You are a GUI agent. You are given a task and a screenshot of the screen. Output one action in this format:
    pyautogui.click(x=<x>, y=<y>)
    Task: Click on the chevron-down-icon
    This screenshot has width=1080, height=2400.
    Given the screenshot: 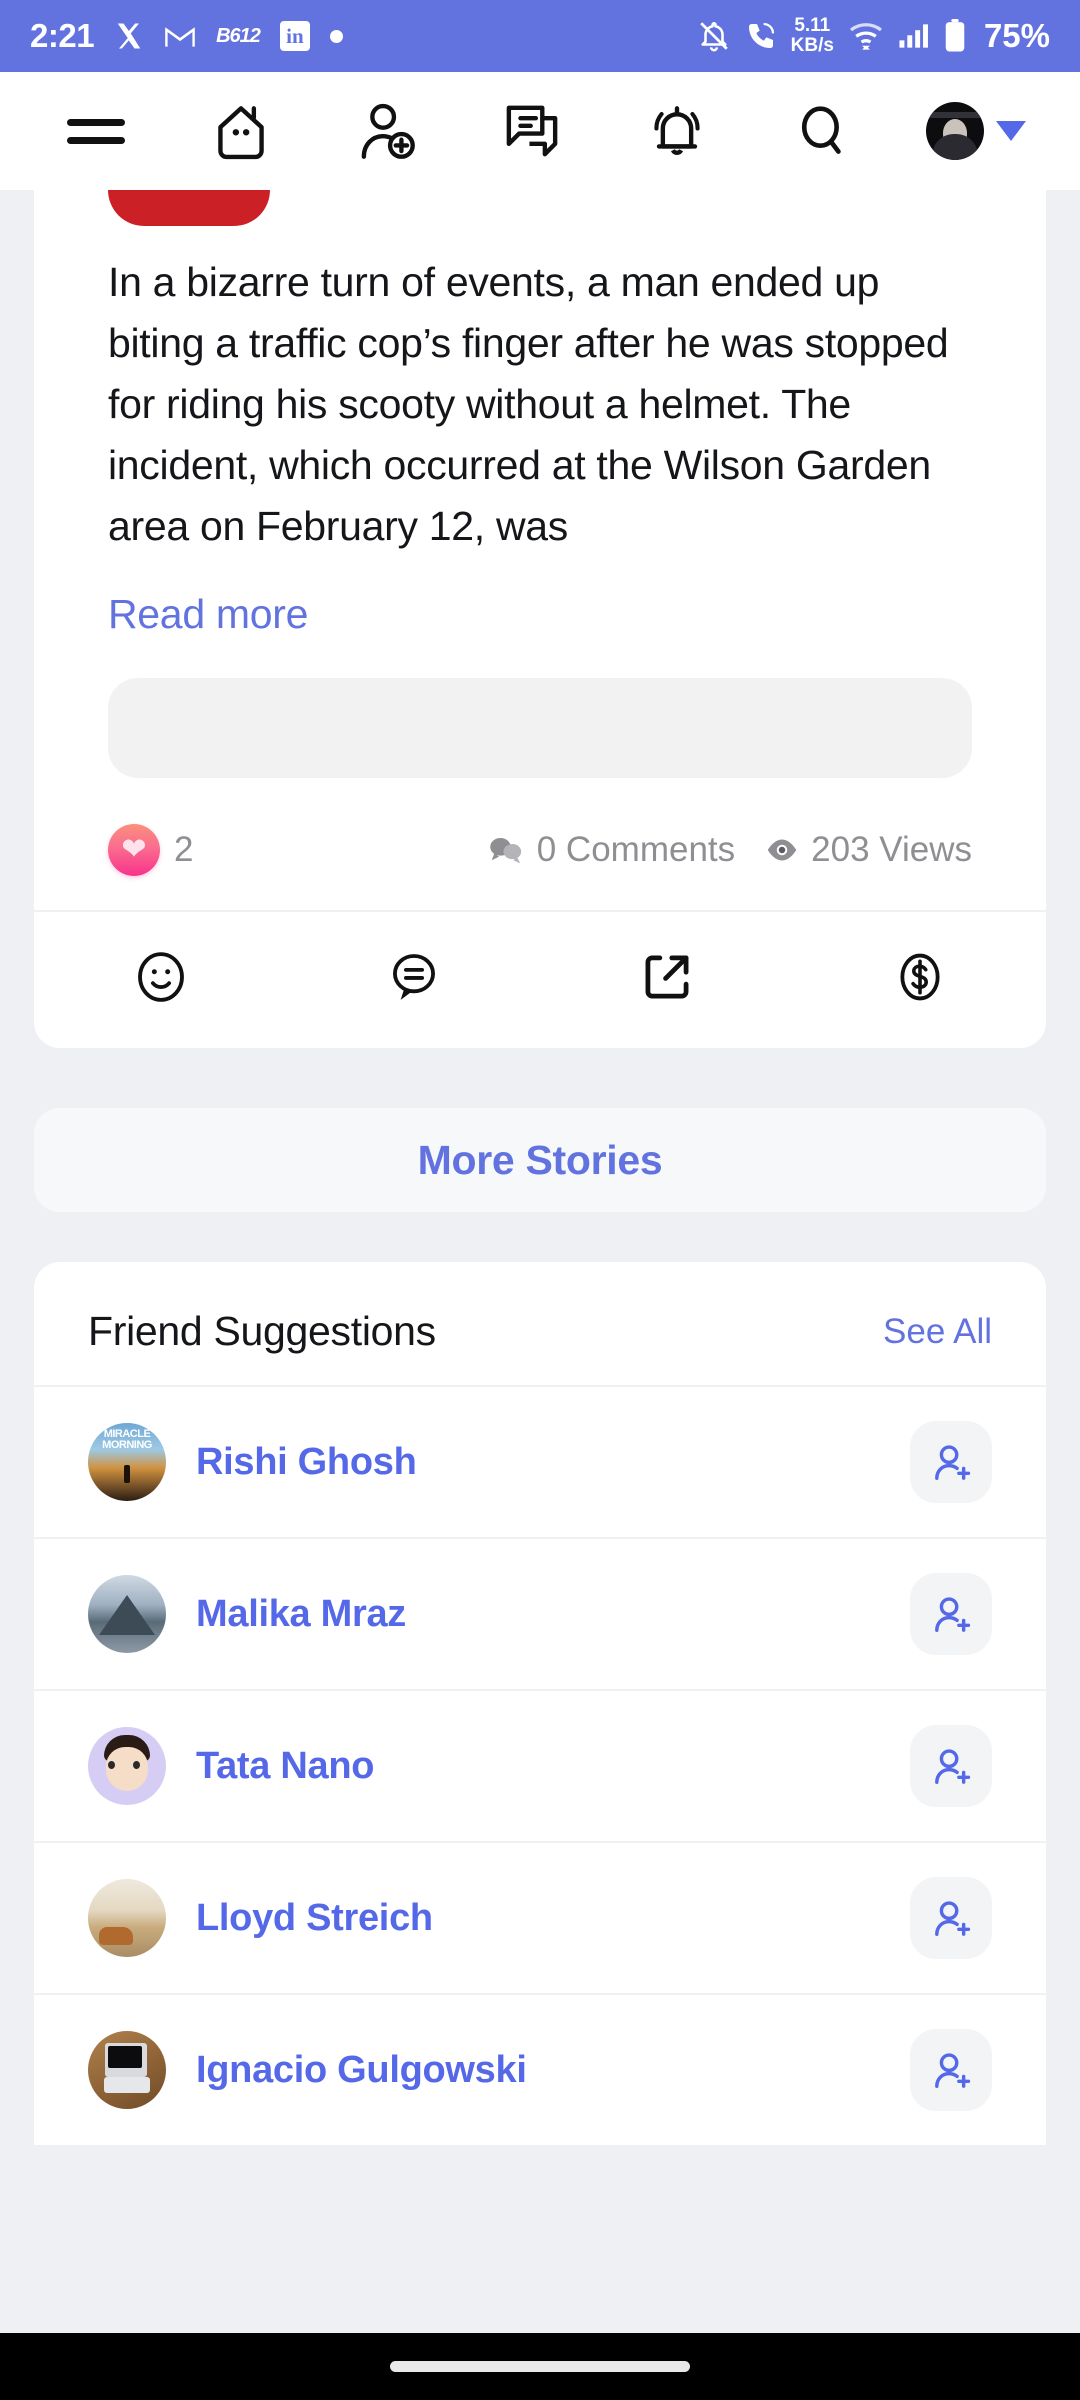 What is the action you would take?
    pyautogui.click(x=1010, y=131)
    